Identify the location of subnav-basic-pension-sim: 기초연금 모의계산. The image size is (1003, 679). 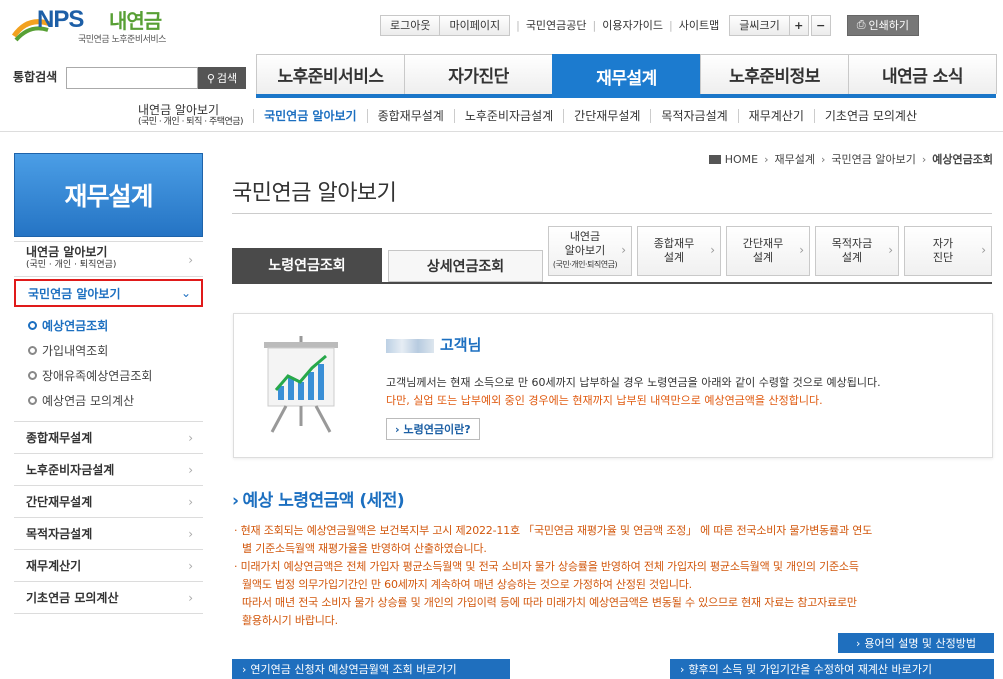
(870, 116).